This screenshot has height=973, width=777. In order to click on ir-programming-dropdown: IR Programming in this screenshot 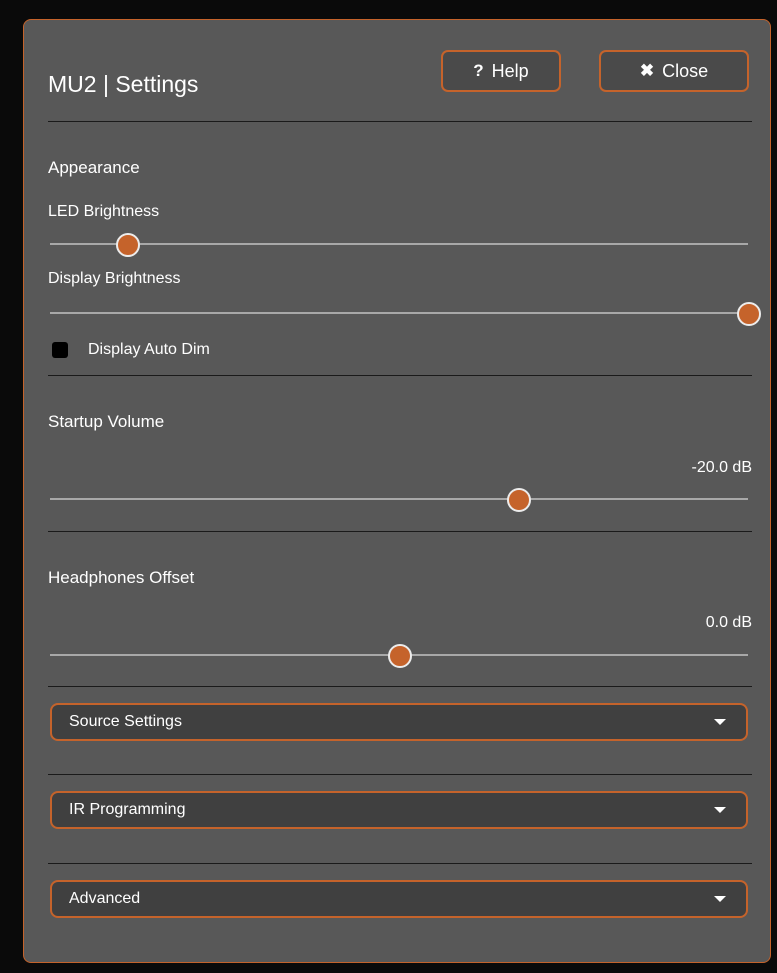, I will do `click(399, 810)`.